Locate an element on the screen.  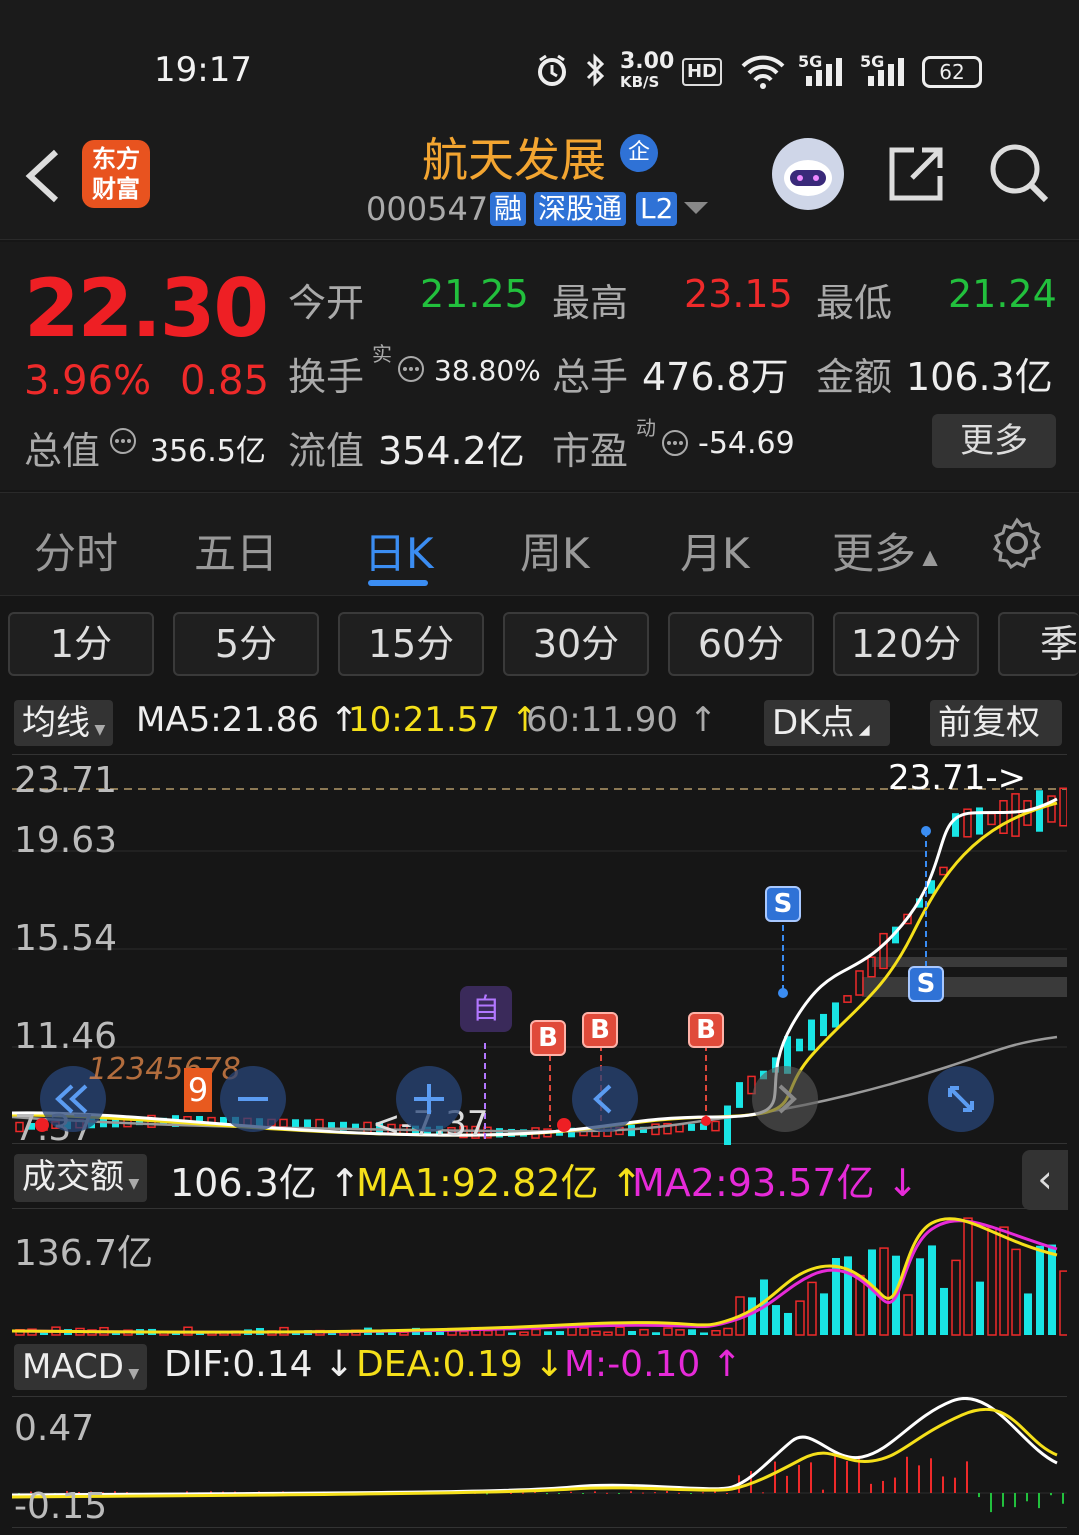
tab-daily-k: 日K is located at coordinates (399, 550).